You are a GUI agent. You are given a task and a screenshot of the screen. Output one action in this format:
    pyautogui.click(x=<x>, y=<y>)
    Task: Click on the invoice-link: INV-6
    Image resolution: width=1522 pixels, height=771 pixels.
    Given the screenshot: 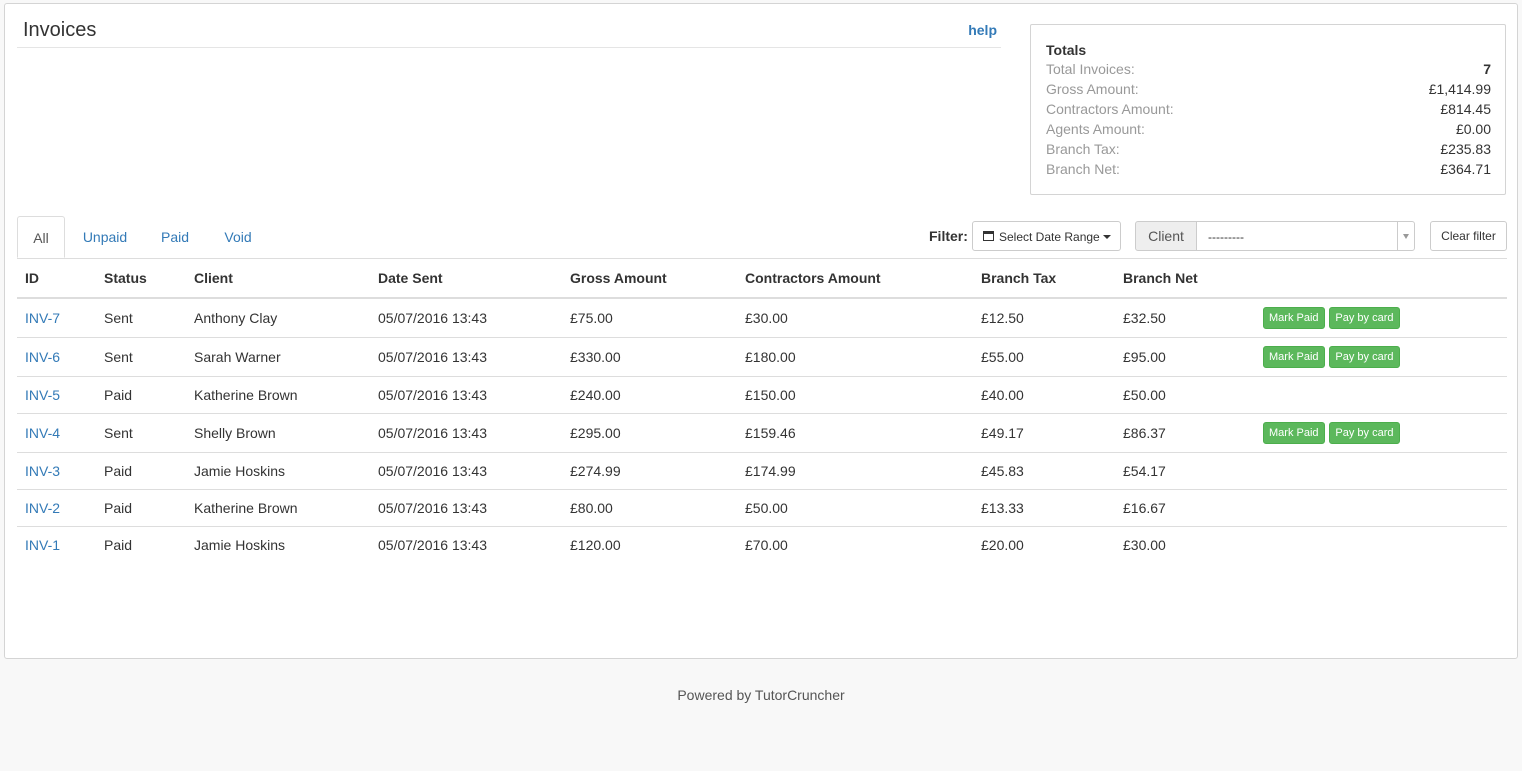 What is the action you would take?
    pyautogui.click(x=42, y=357)
    